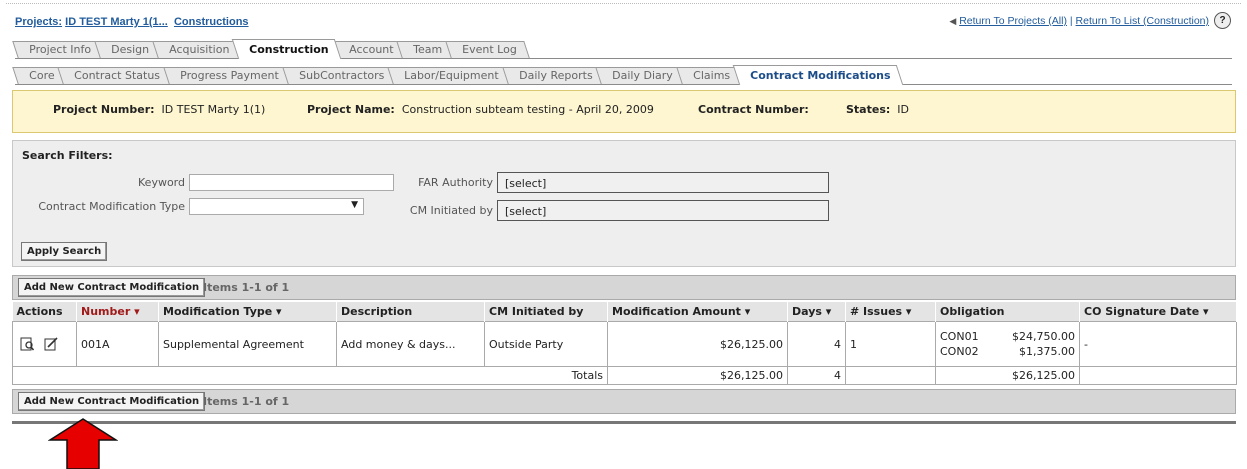 The image size is (1247, 469). Describe the element at coordinates (117, 344) in the screenshot. I see `number-cell: 001A` at that location.